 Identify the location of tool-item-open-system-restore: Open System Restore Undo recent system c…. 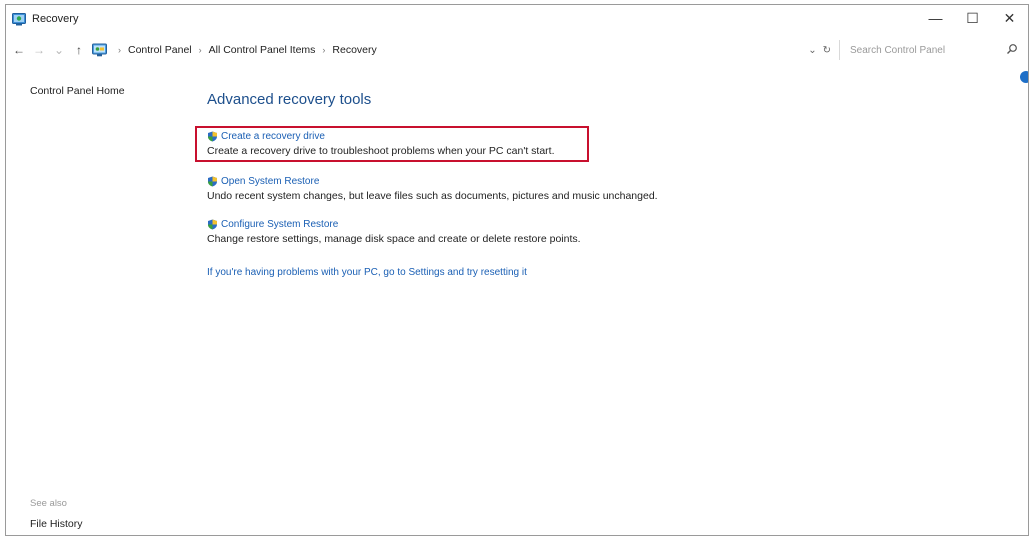
(432, 188).